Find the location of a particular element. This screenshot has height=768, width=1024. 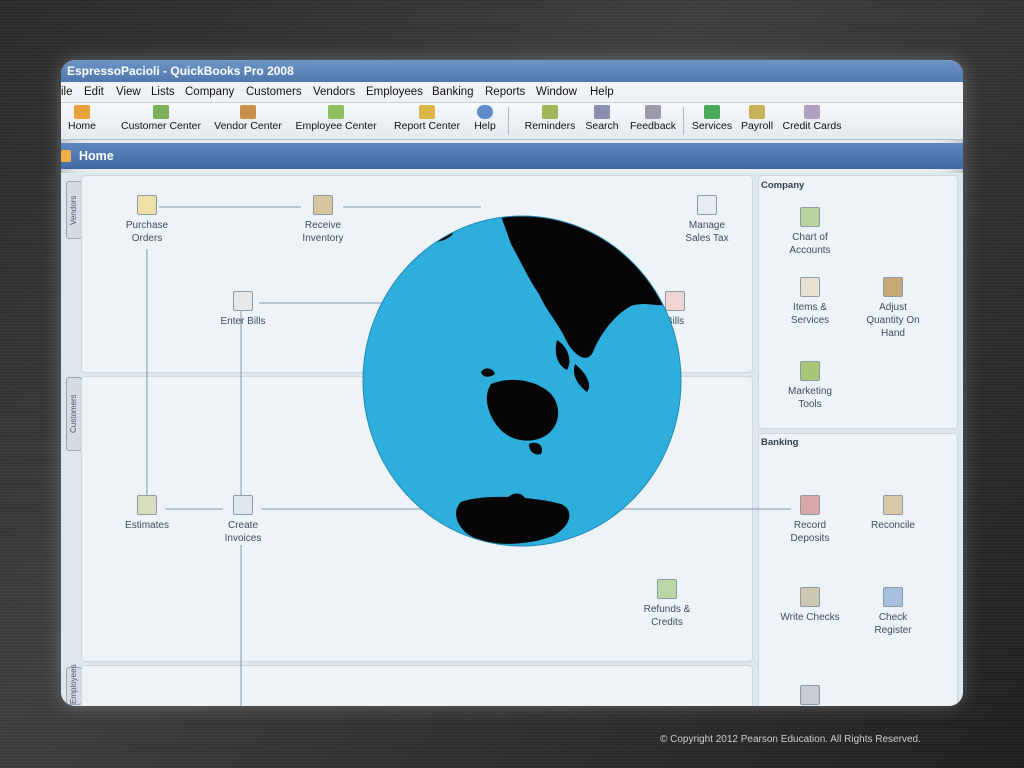

receive-inventory-icon is located at coordinates (323, 205).